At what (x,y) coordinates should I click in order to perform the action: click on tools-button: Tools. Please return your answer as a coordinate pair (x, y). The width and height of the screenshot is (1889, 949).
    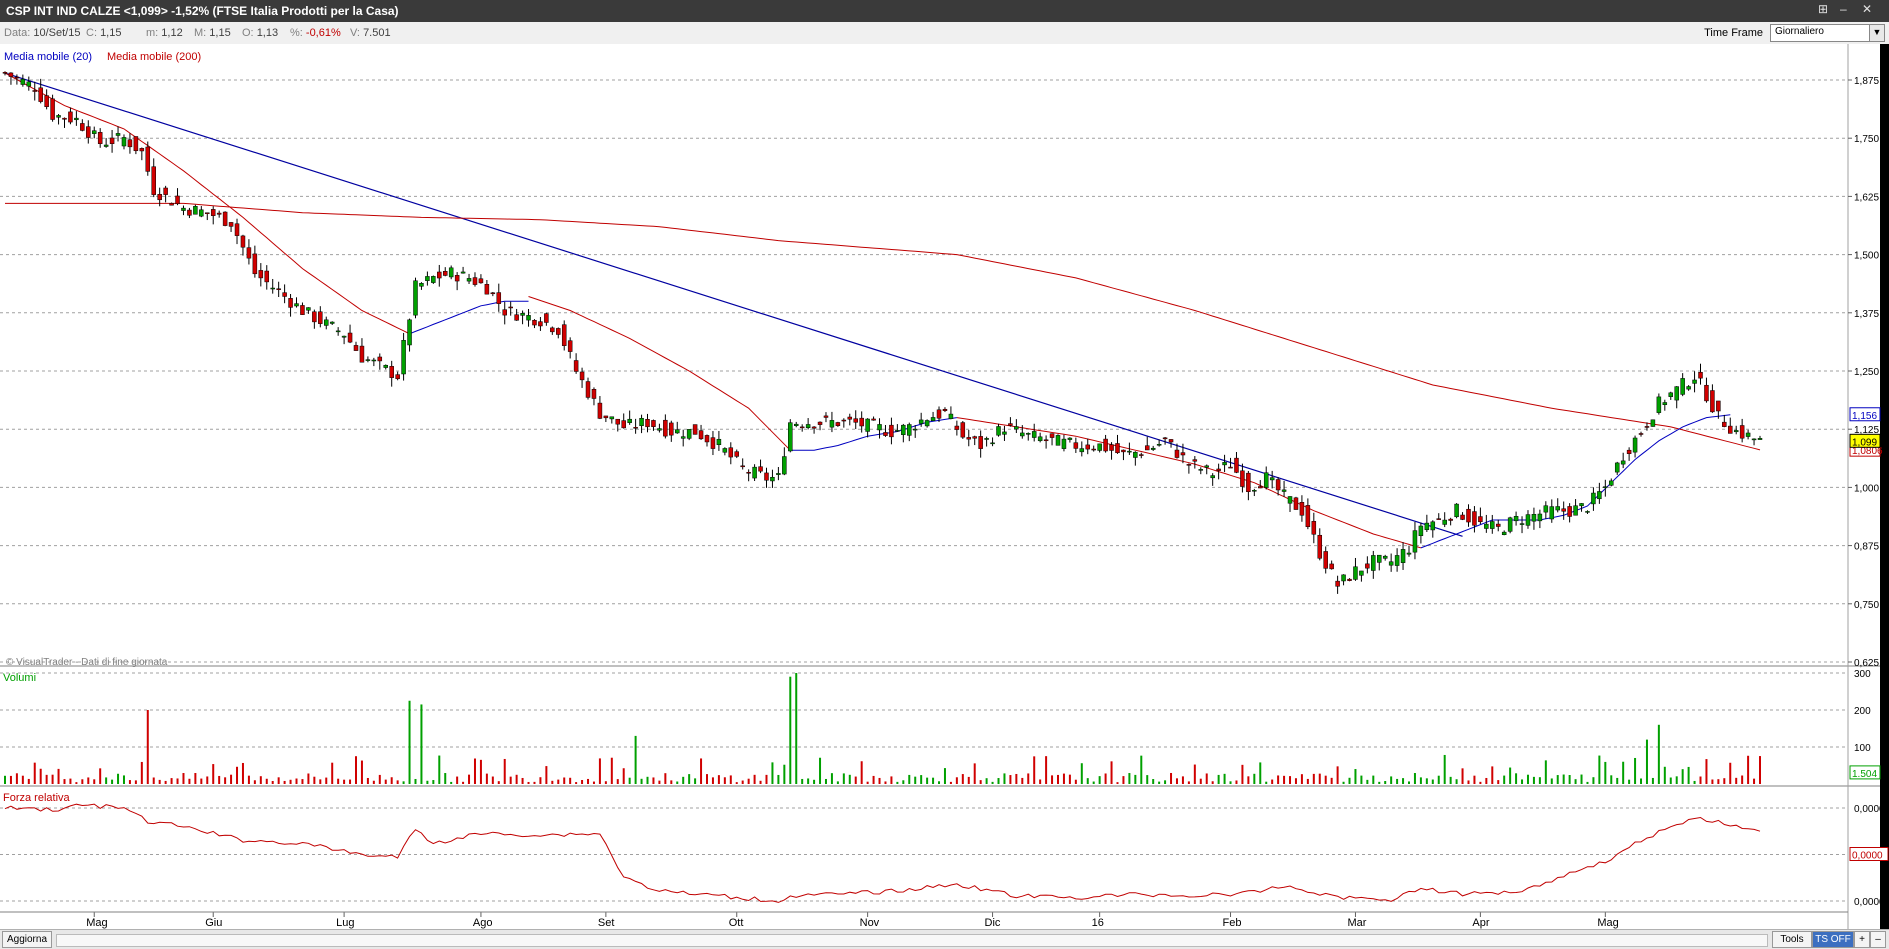
    Looking at the image, I should click on (1792, 939).